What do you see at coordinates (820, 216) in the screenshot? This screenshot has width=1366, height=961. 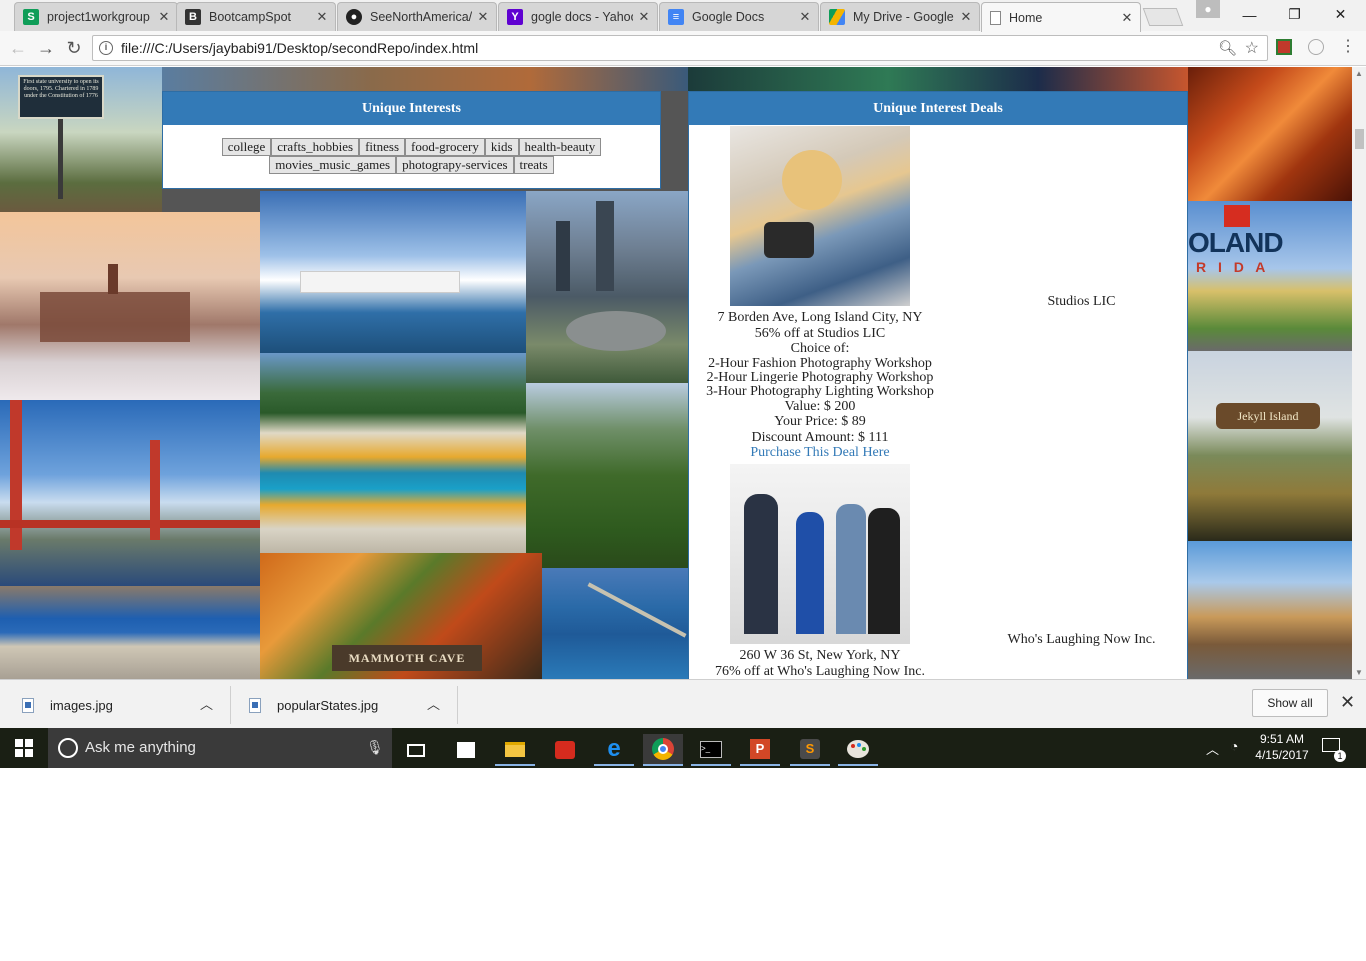 I see `deal-image-photography` at bounding box center [820, 216].